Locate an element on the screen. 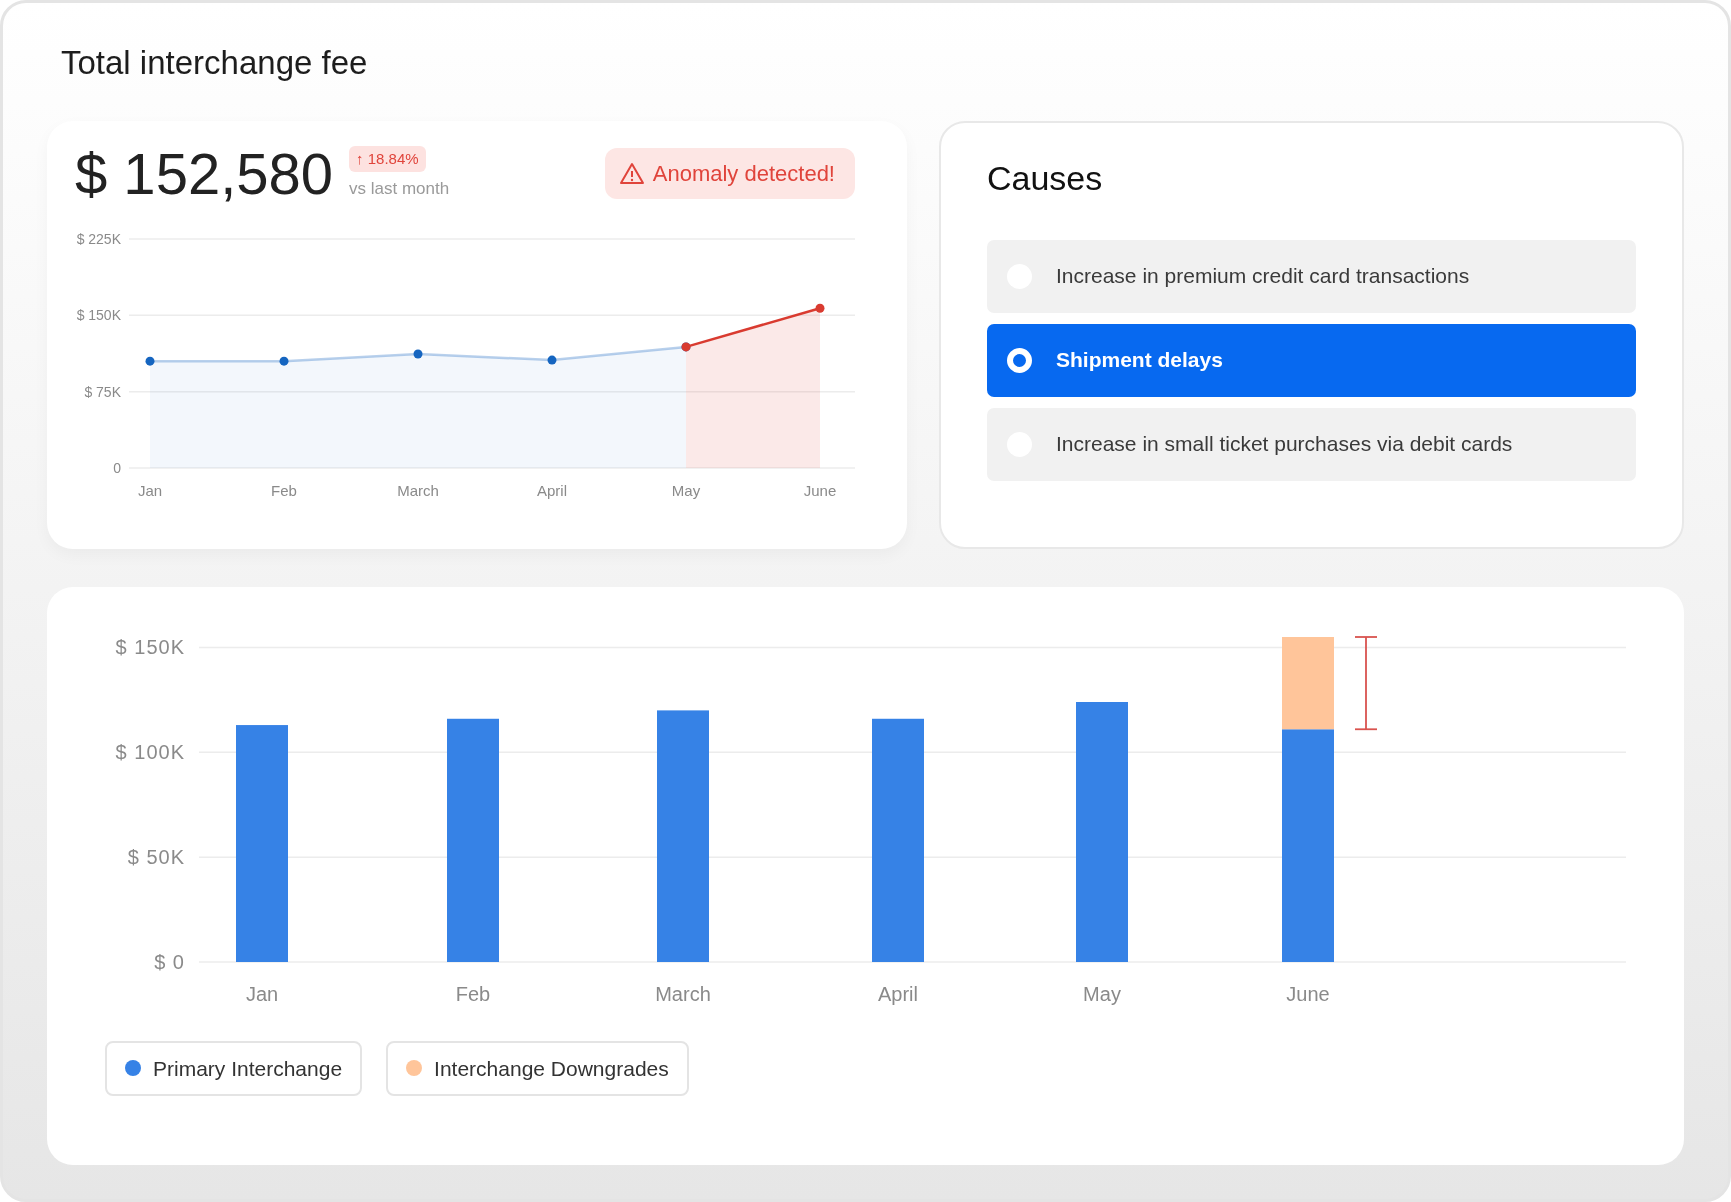  card-title: Causes is located at coordinates (1045, 178).